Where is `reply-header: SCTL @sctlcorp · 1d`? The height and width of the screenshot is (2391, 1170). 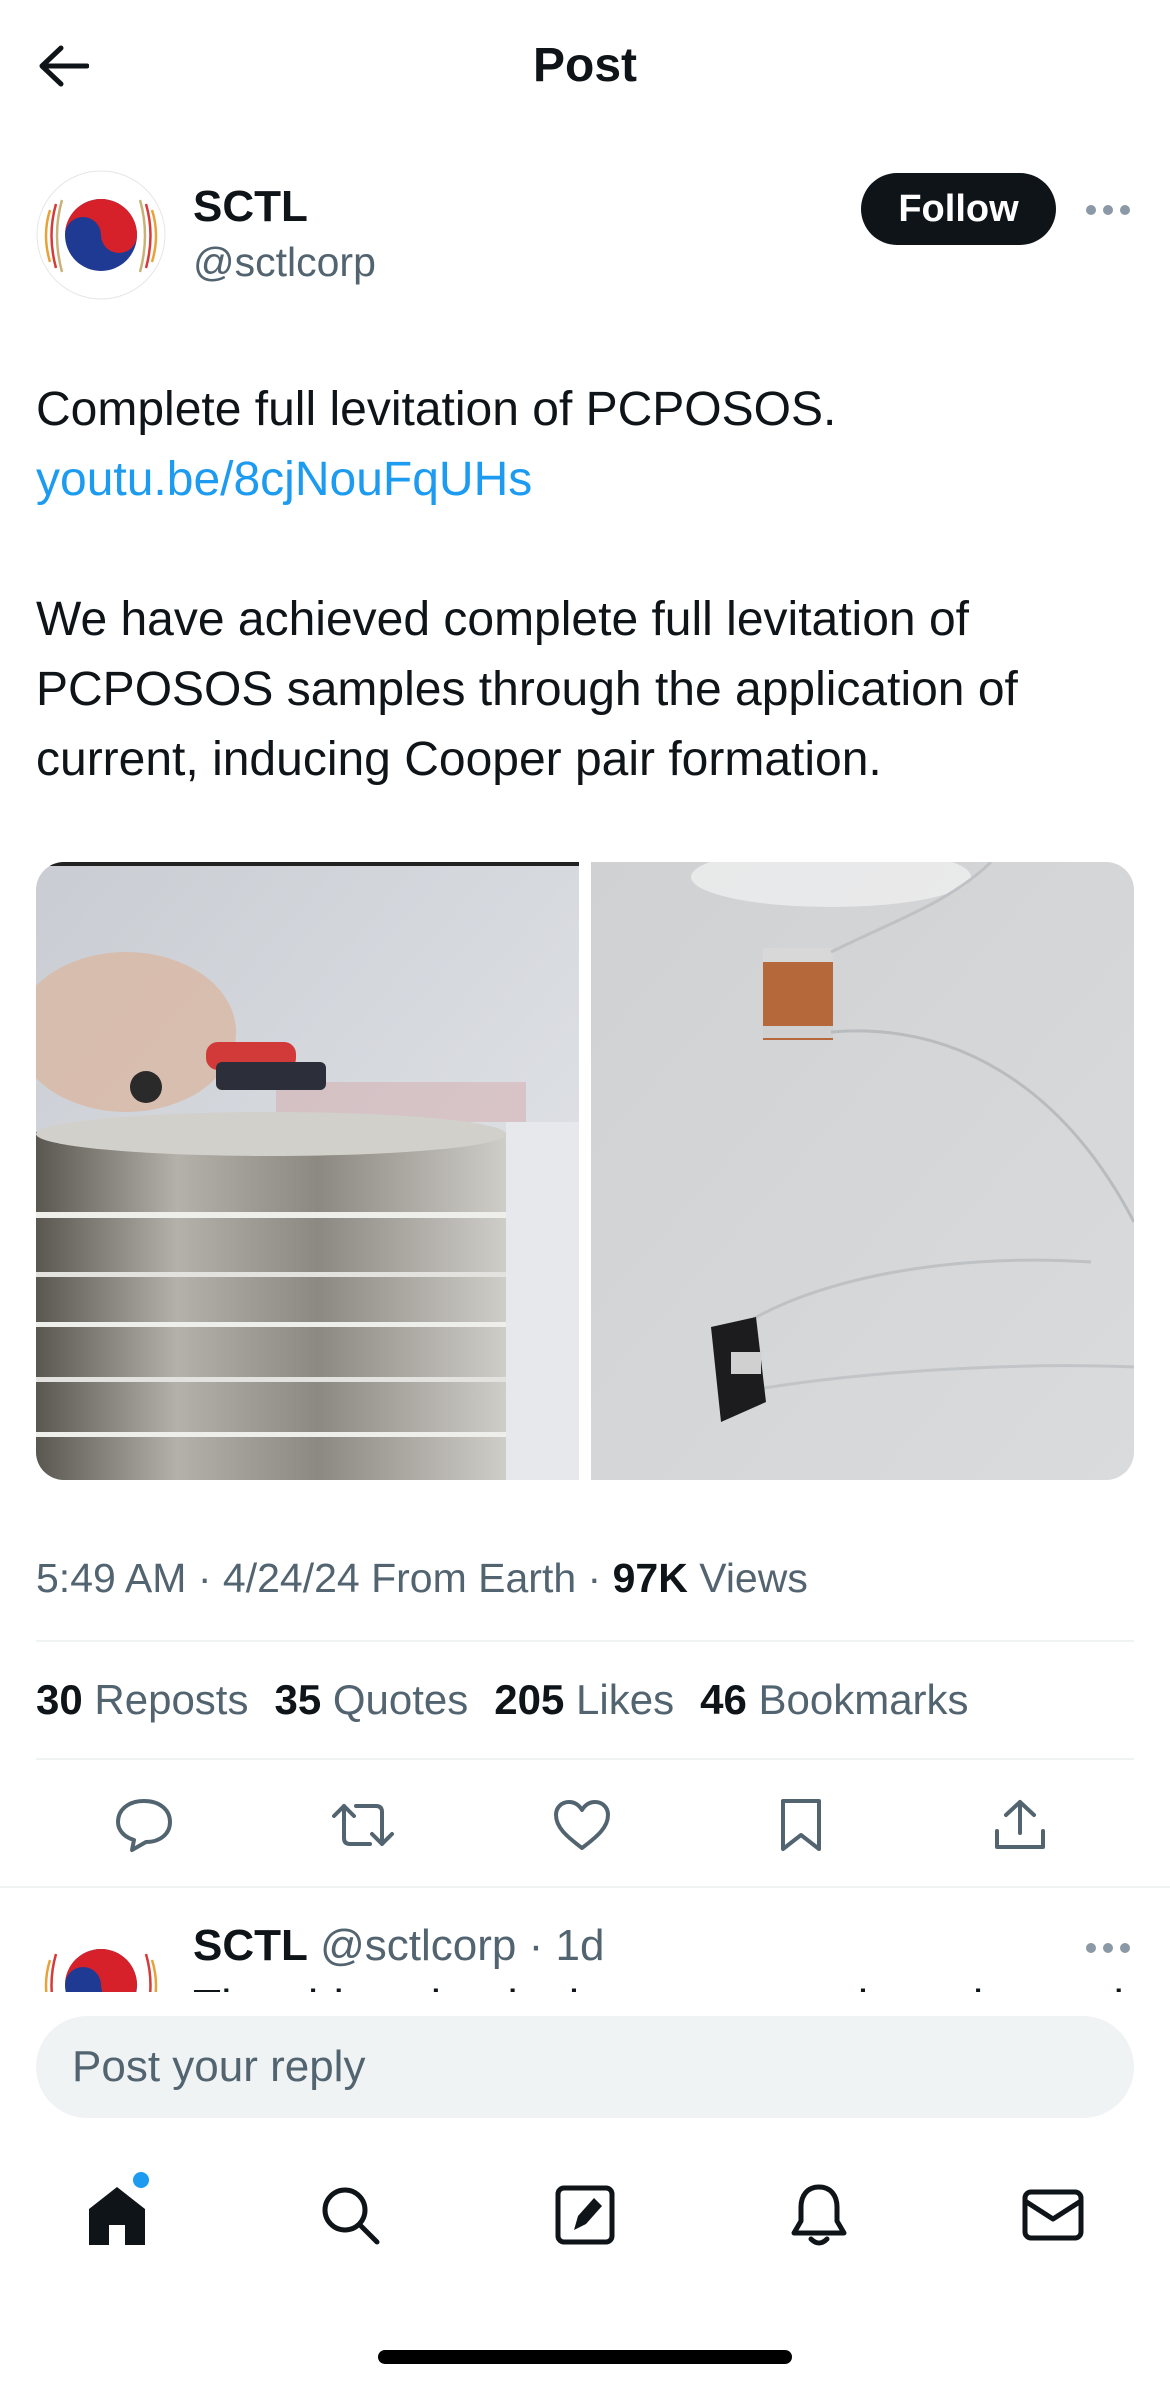 reply-header: SCTL @sctlcorp · 1d is located at coordinates (399, 1945).